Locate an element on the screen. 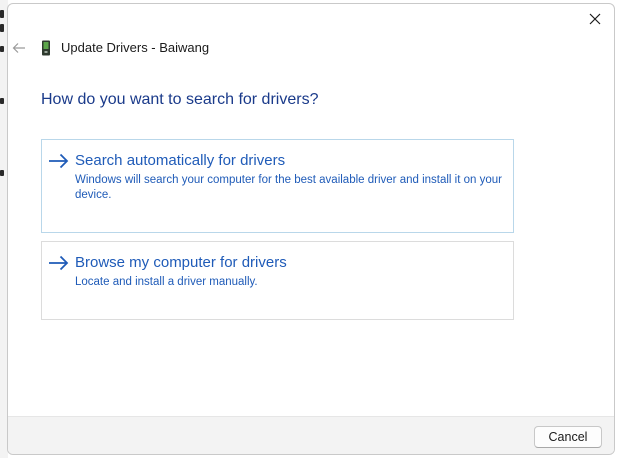 This screenshot has width=618, height=458. page-heading: How do you want to search for drivers? is located at coordinates (180, 99).